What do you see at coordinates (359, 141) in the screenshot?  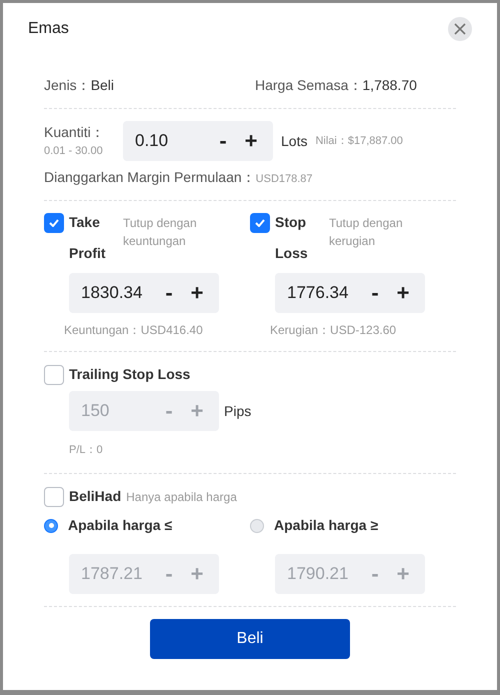 I see `notional-value: Nilai：$17,887.00` at bounding box center [359, 141].